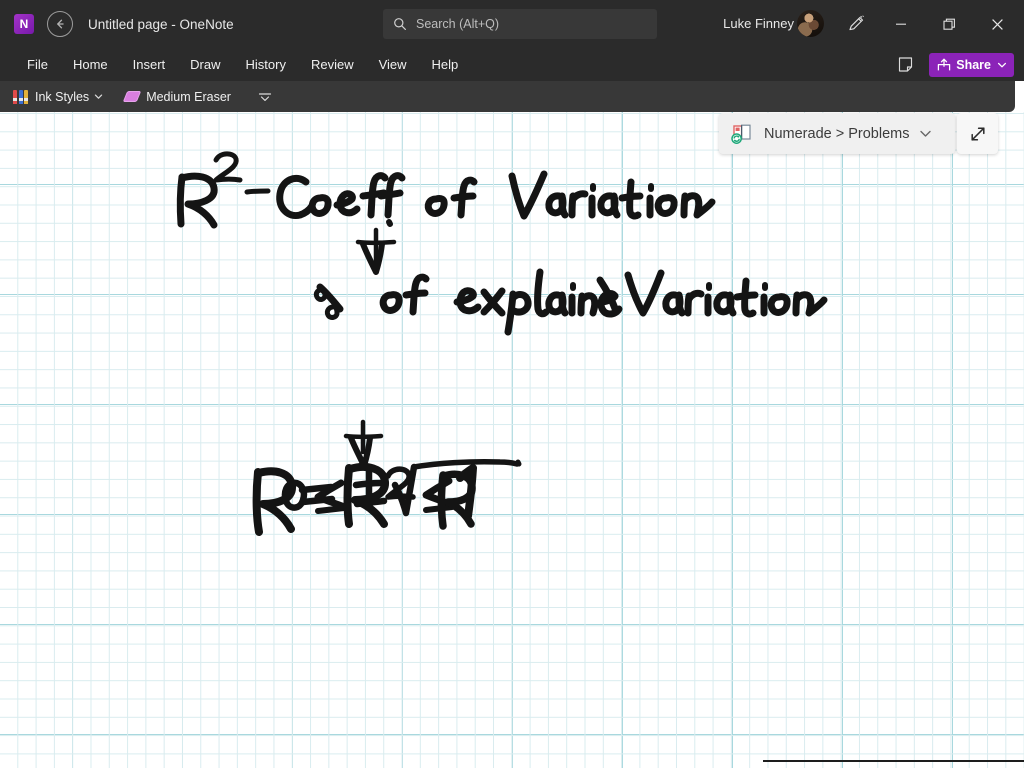 This screenshot has width=1024, height=768. I want to click on minimize-icon, so click(901, 24).